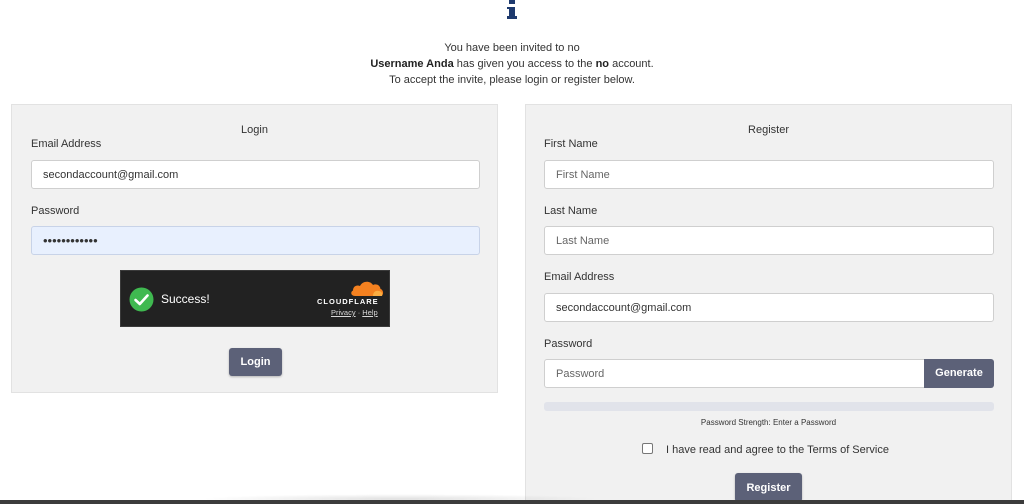  What do you see at coordinates (66, 144) in the screenshot?
I see `login-email-label: Email Address` at bounding box center [66, 144].